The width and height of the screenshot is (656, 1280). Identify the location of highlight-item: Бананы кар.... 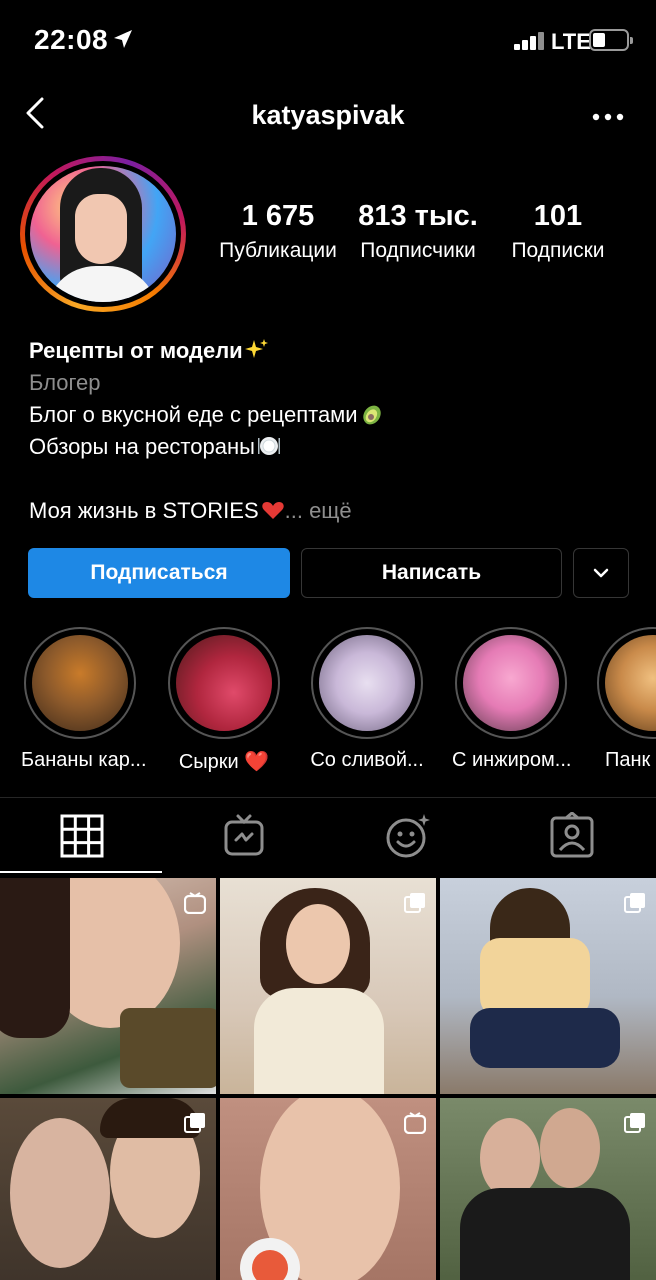
(84, 699).